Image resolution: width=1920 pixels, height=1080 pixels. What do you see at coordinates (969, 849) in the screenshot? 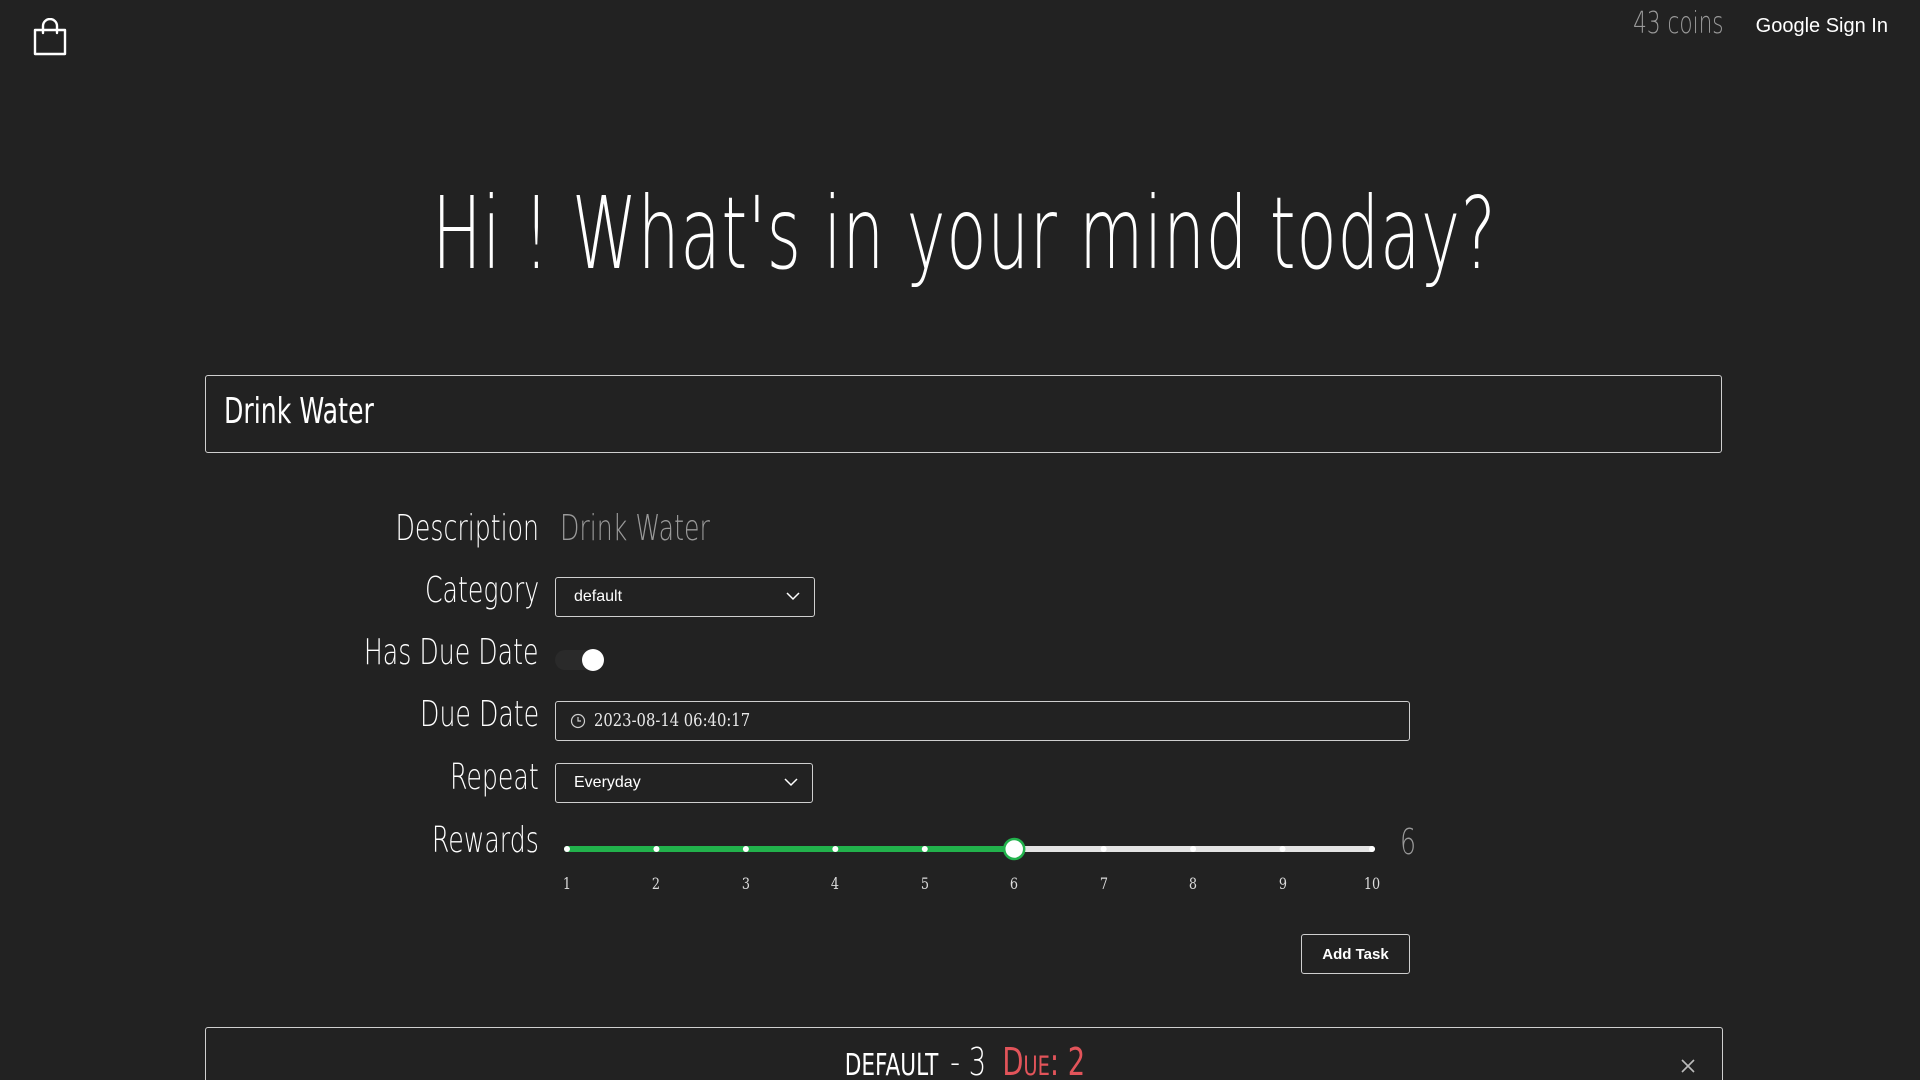
I see `slider-track` at bounding box center [969, 849].